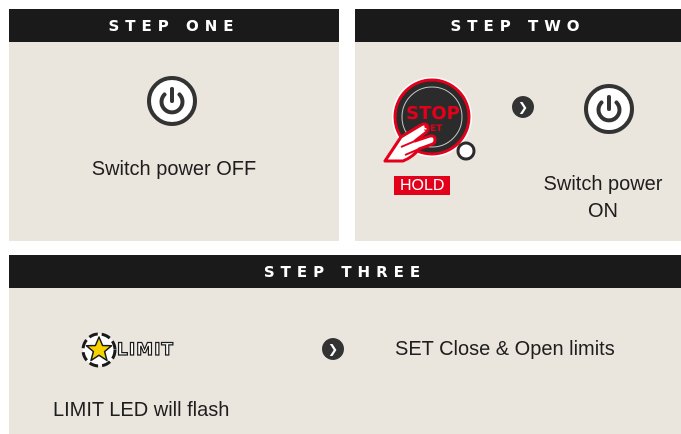  Describe the element at coordinates (505, 349) in the screenshot. I see `set-limits-instruction: SET Close & Open limits` at that location.